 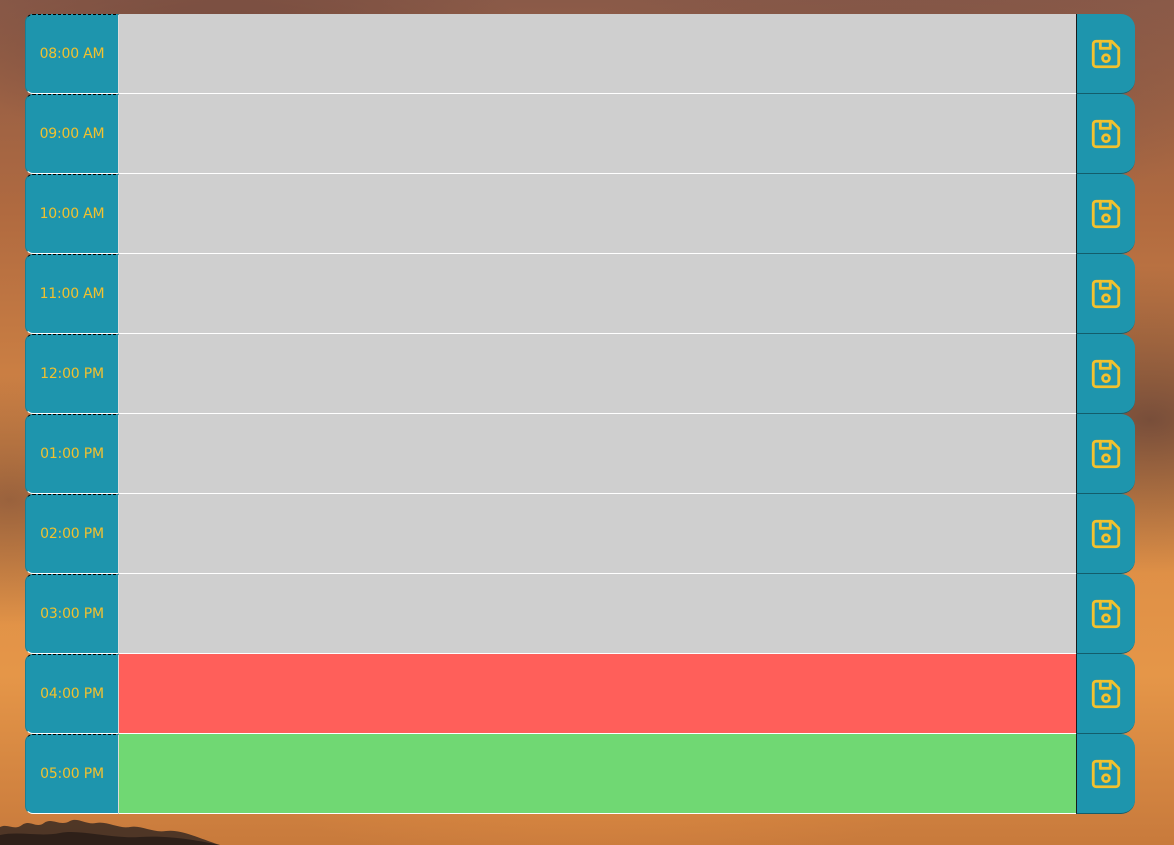 What do you see at coordinates (72, 54) in the screenshot?
I see `hour-label: 08:00 AM` at bounding box center [72, 54].